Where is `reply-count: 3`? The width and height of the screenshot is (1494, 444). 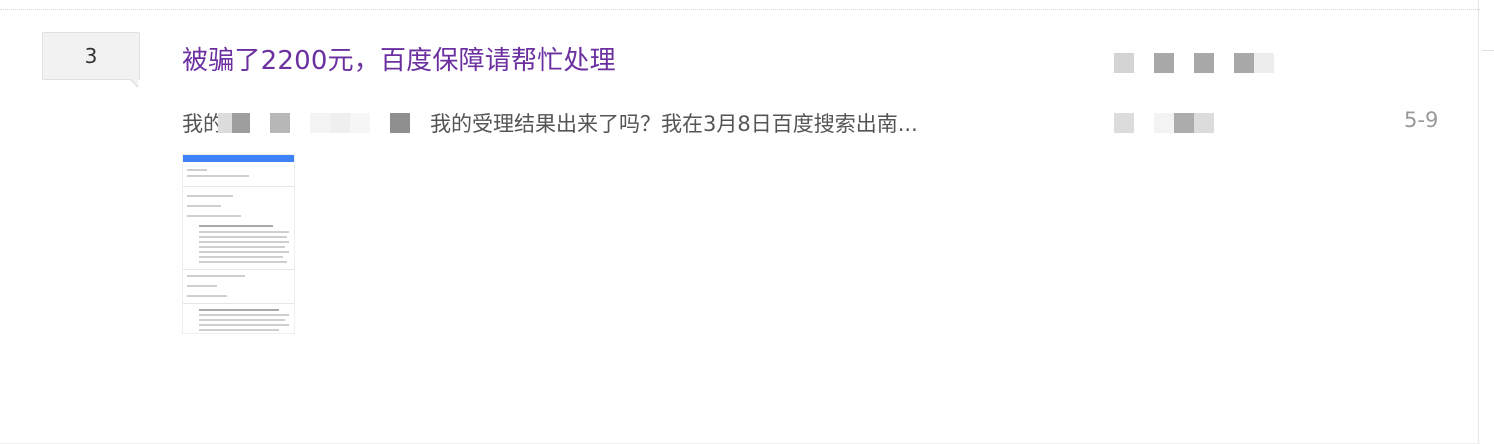
reply-count: 3 is located at coordinates (91, 56).